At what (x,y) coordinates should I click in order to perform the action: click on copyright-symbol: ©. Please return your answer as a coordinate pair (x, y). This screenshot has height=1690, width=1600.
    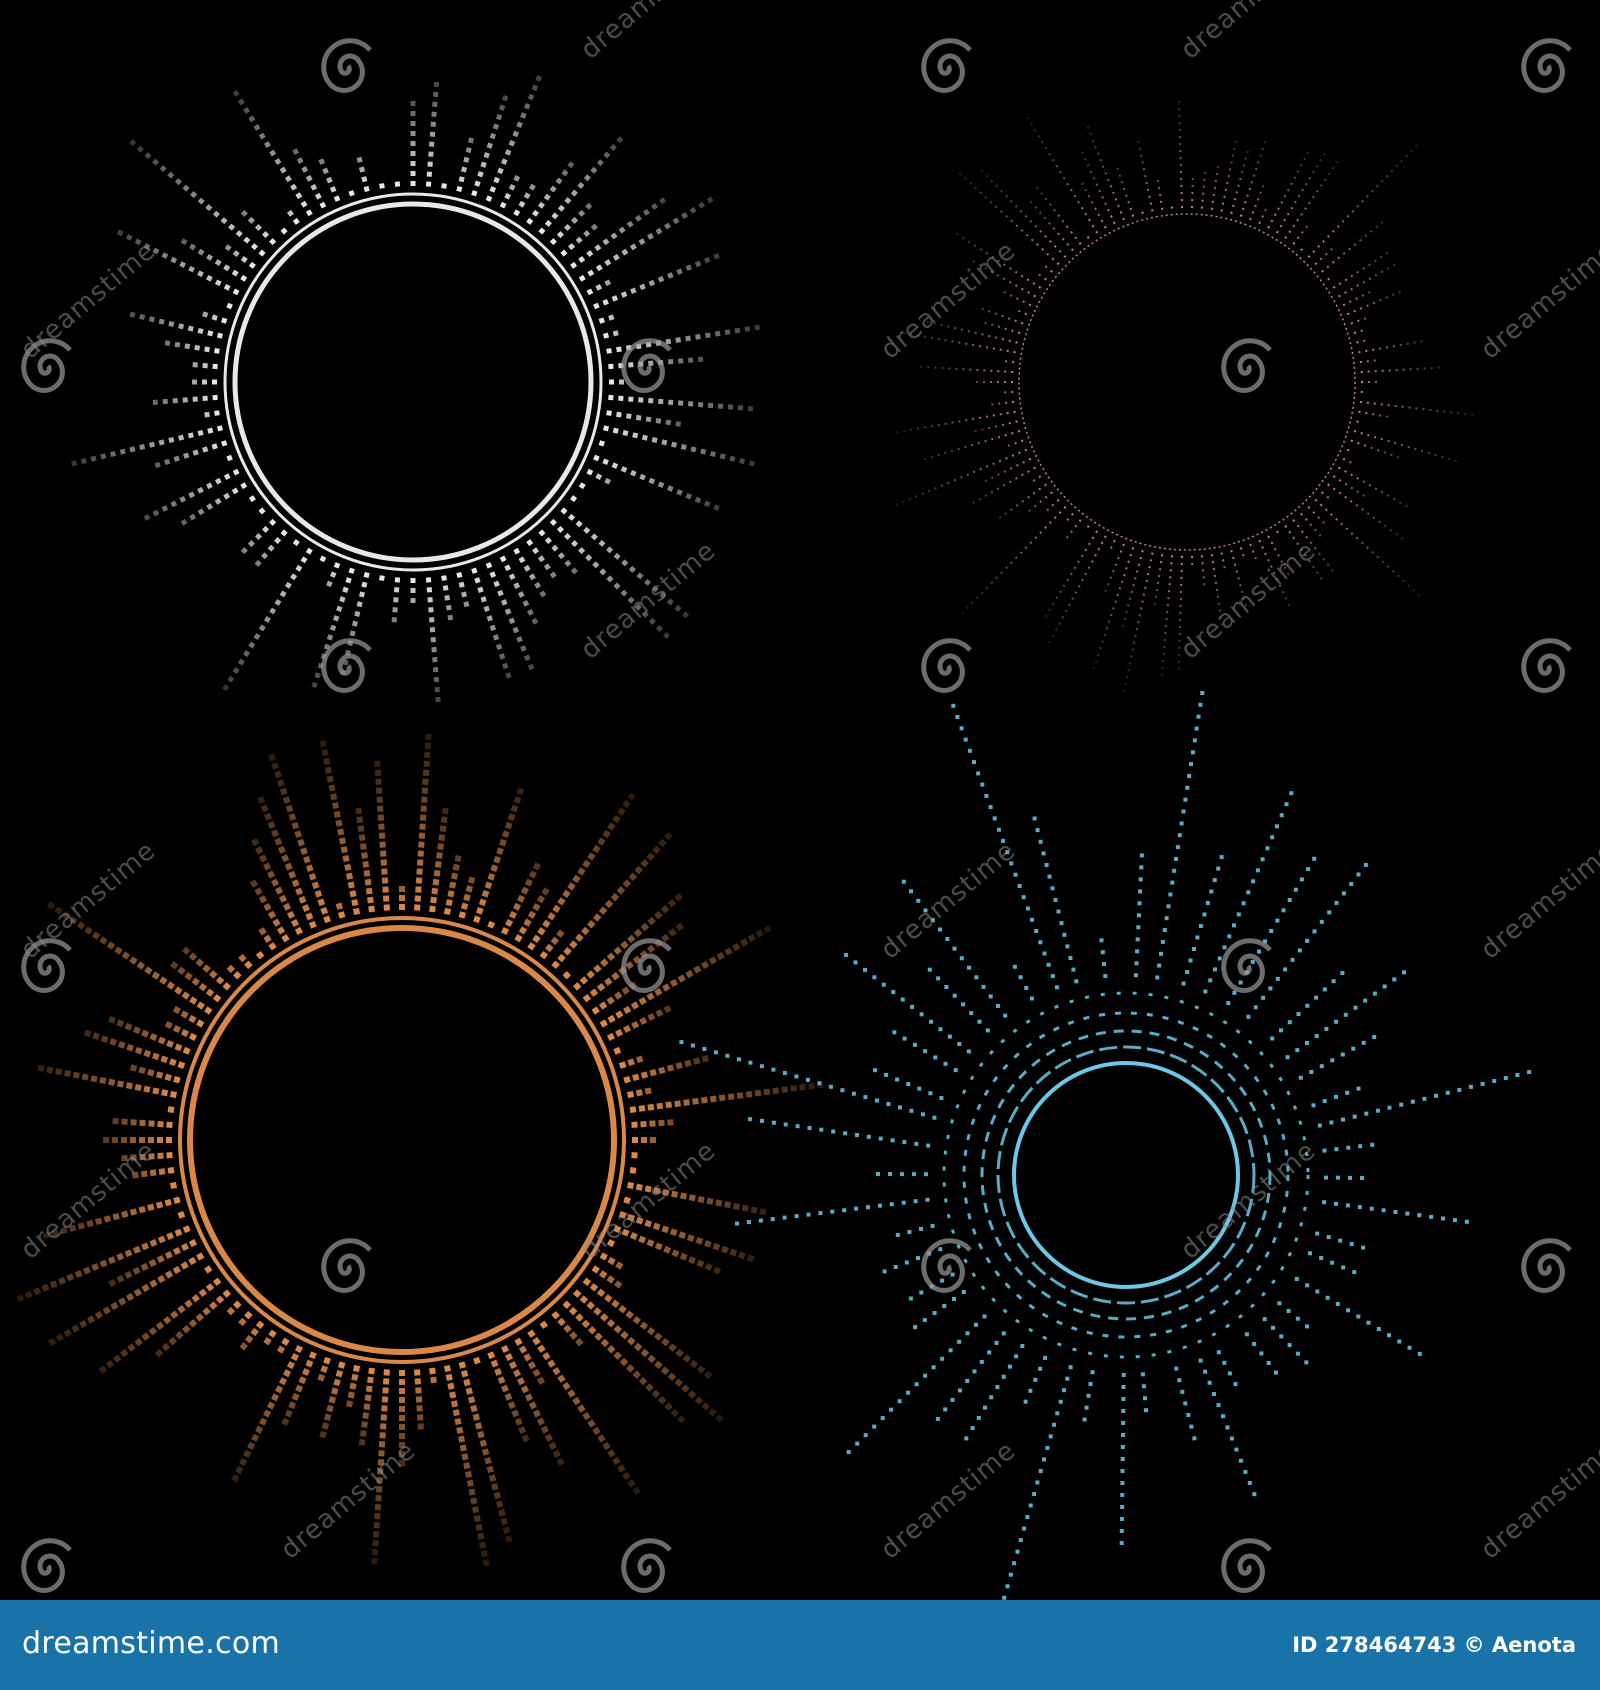
    Looking at the image, I should click on (1474, 1645).